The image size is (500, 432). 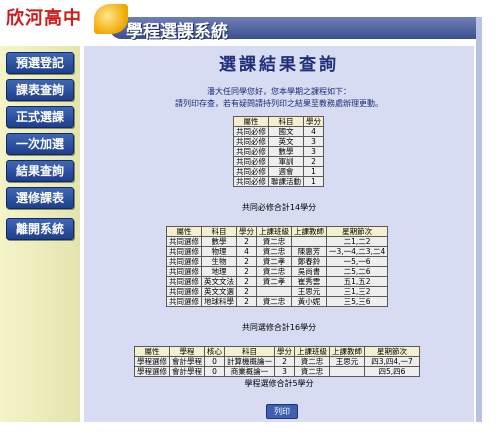 I want to click on table-cell: 地球科學, so click(x=219, y=301).